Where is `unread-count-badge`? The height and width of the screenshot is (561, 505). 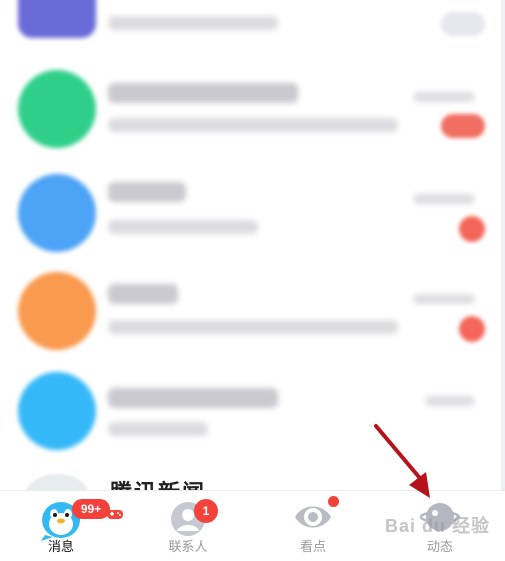 unread-count-badge is located at coordinates (463, 126).